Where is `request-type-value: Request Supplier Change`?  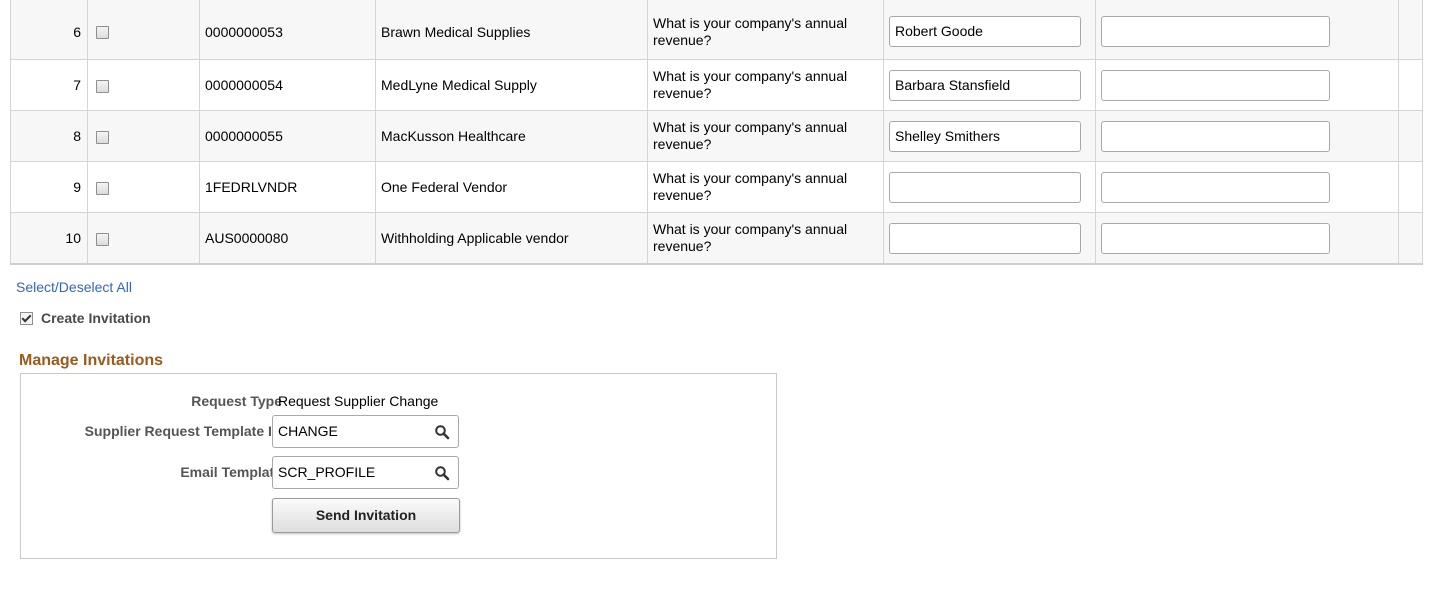 request-type-value: Request Supplier Change is located at coordinates (358, 401).